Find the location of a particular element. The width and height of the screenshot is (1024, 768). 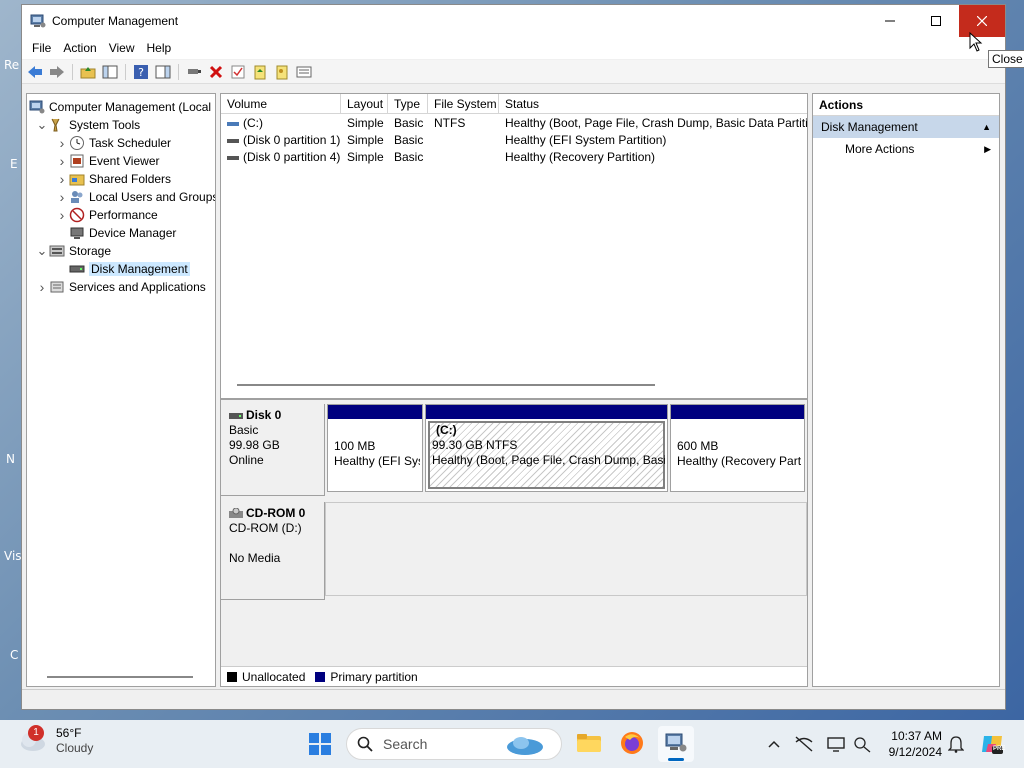

cdrom-0-drive: CD-ROM (D:) is located at coordinates (265, 528).